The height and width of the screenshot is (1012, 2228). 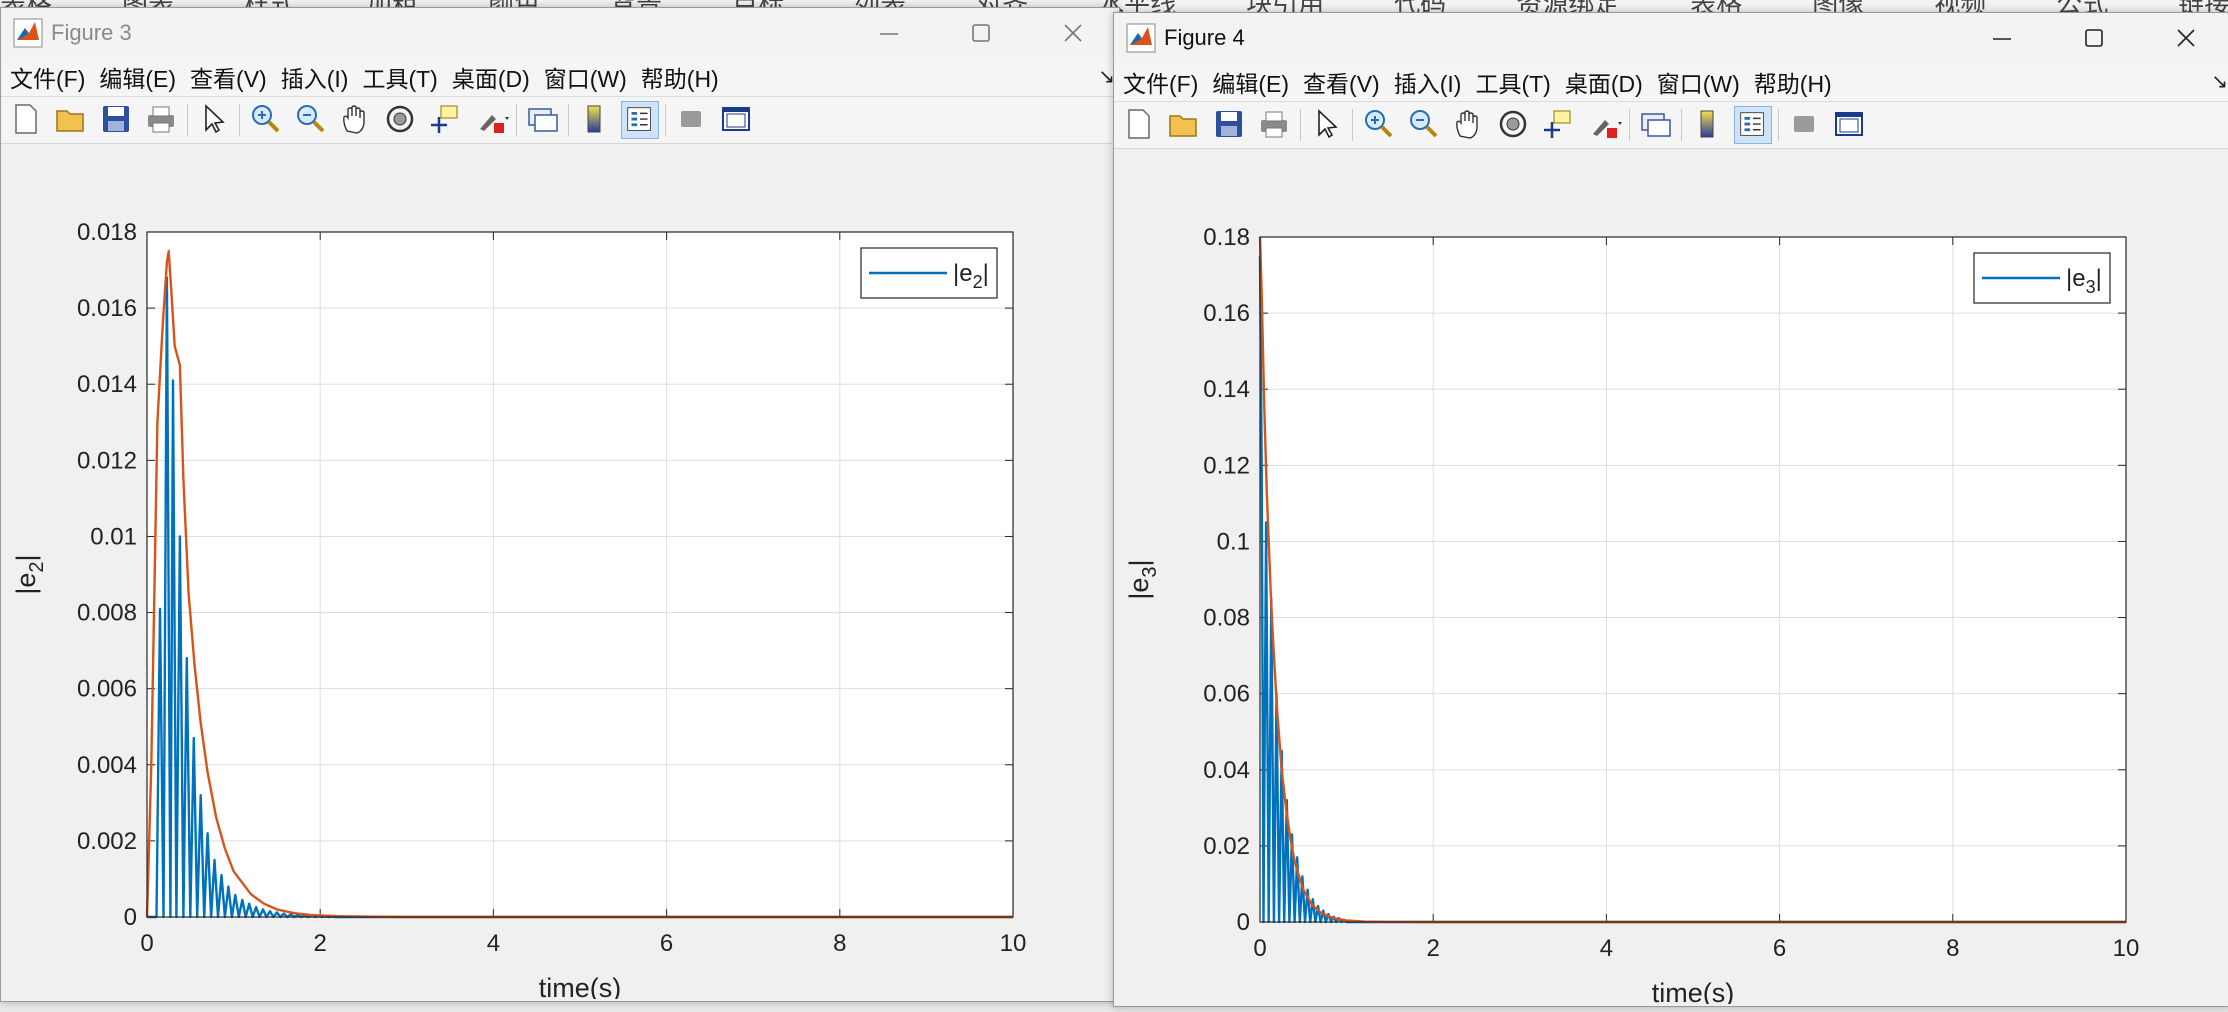 What do you see at coordinates (929, 273) in the screenshot?
I see `legend: |e2|` at bounding box center [929, 273].